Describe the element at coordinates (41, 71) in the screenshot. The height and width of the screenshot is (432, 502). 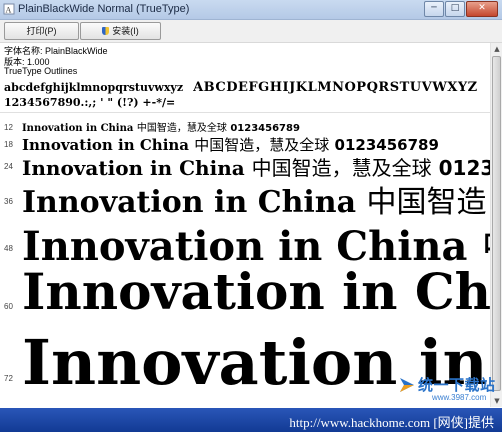
I see `font-type-line: TrueType Outlines` at that location.